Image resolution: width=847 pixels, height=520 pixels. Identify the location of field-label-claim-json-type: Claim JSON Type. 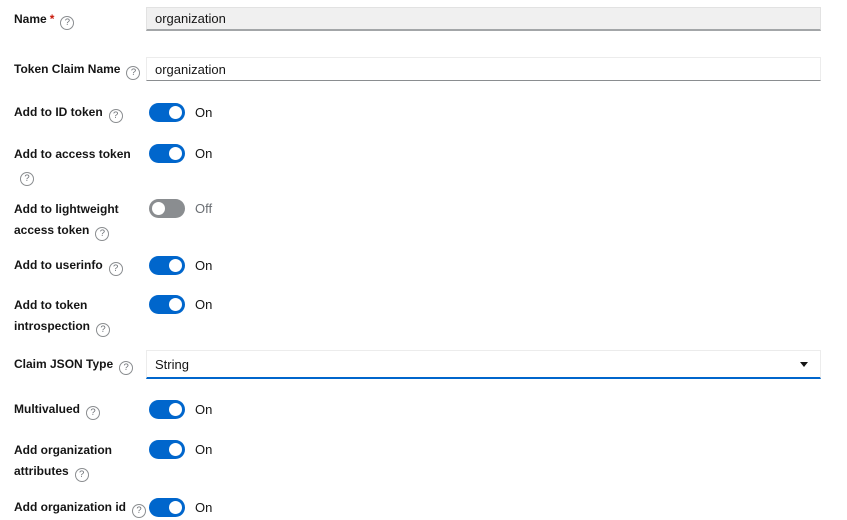
(77, 364).